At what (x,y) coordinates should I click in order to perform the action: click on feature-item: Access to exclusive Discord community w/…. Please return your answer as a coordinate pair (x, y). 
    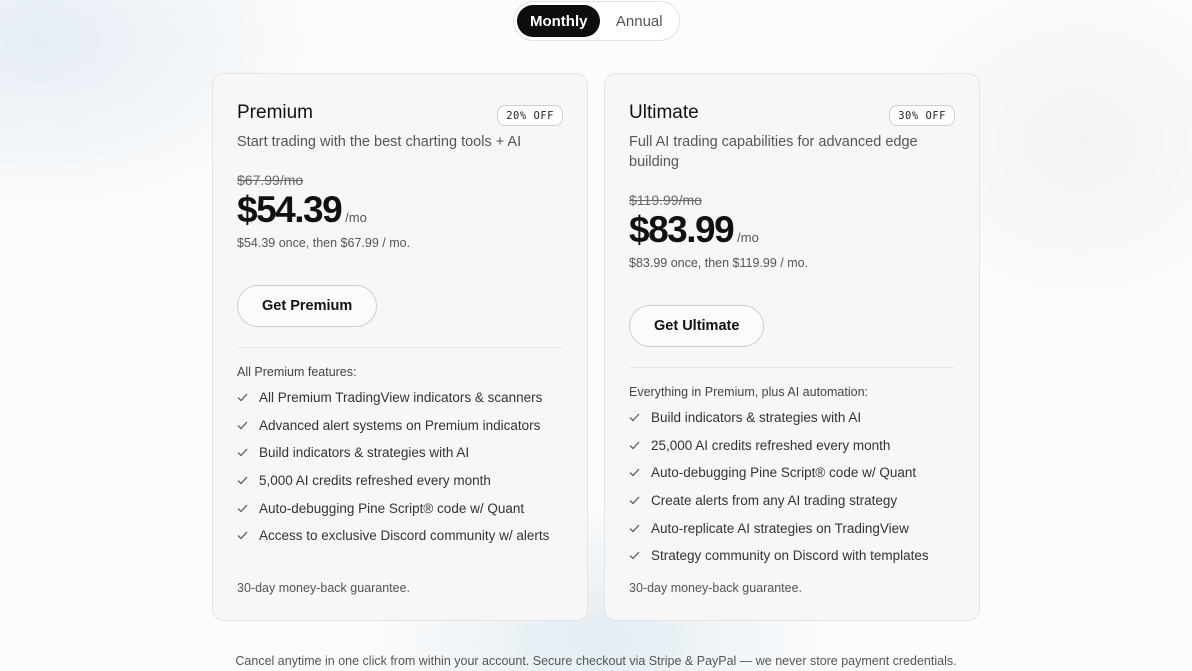
    Looking at the image, I should click on (393, 536).